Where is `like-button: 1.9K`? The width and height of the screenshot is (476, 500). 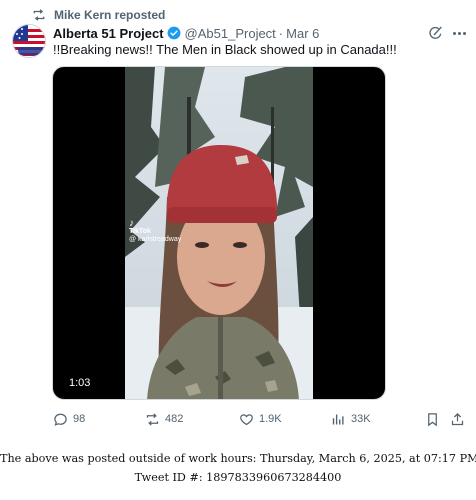
like-button: 1.9K is located at coordinates (260, 419).